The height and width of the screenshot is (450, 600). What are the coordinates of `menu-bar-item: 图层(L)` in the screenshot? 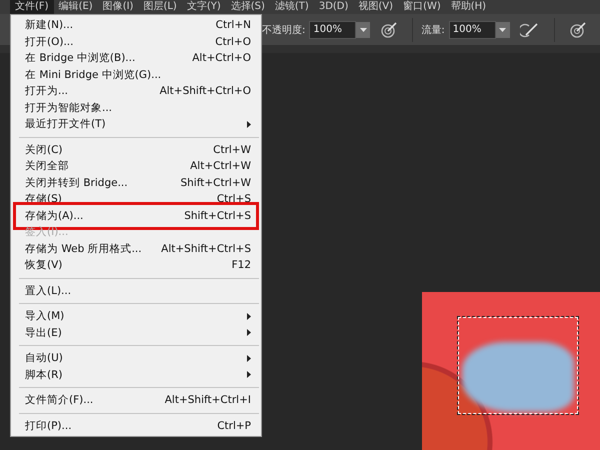 It's located at (160, 7).